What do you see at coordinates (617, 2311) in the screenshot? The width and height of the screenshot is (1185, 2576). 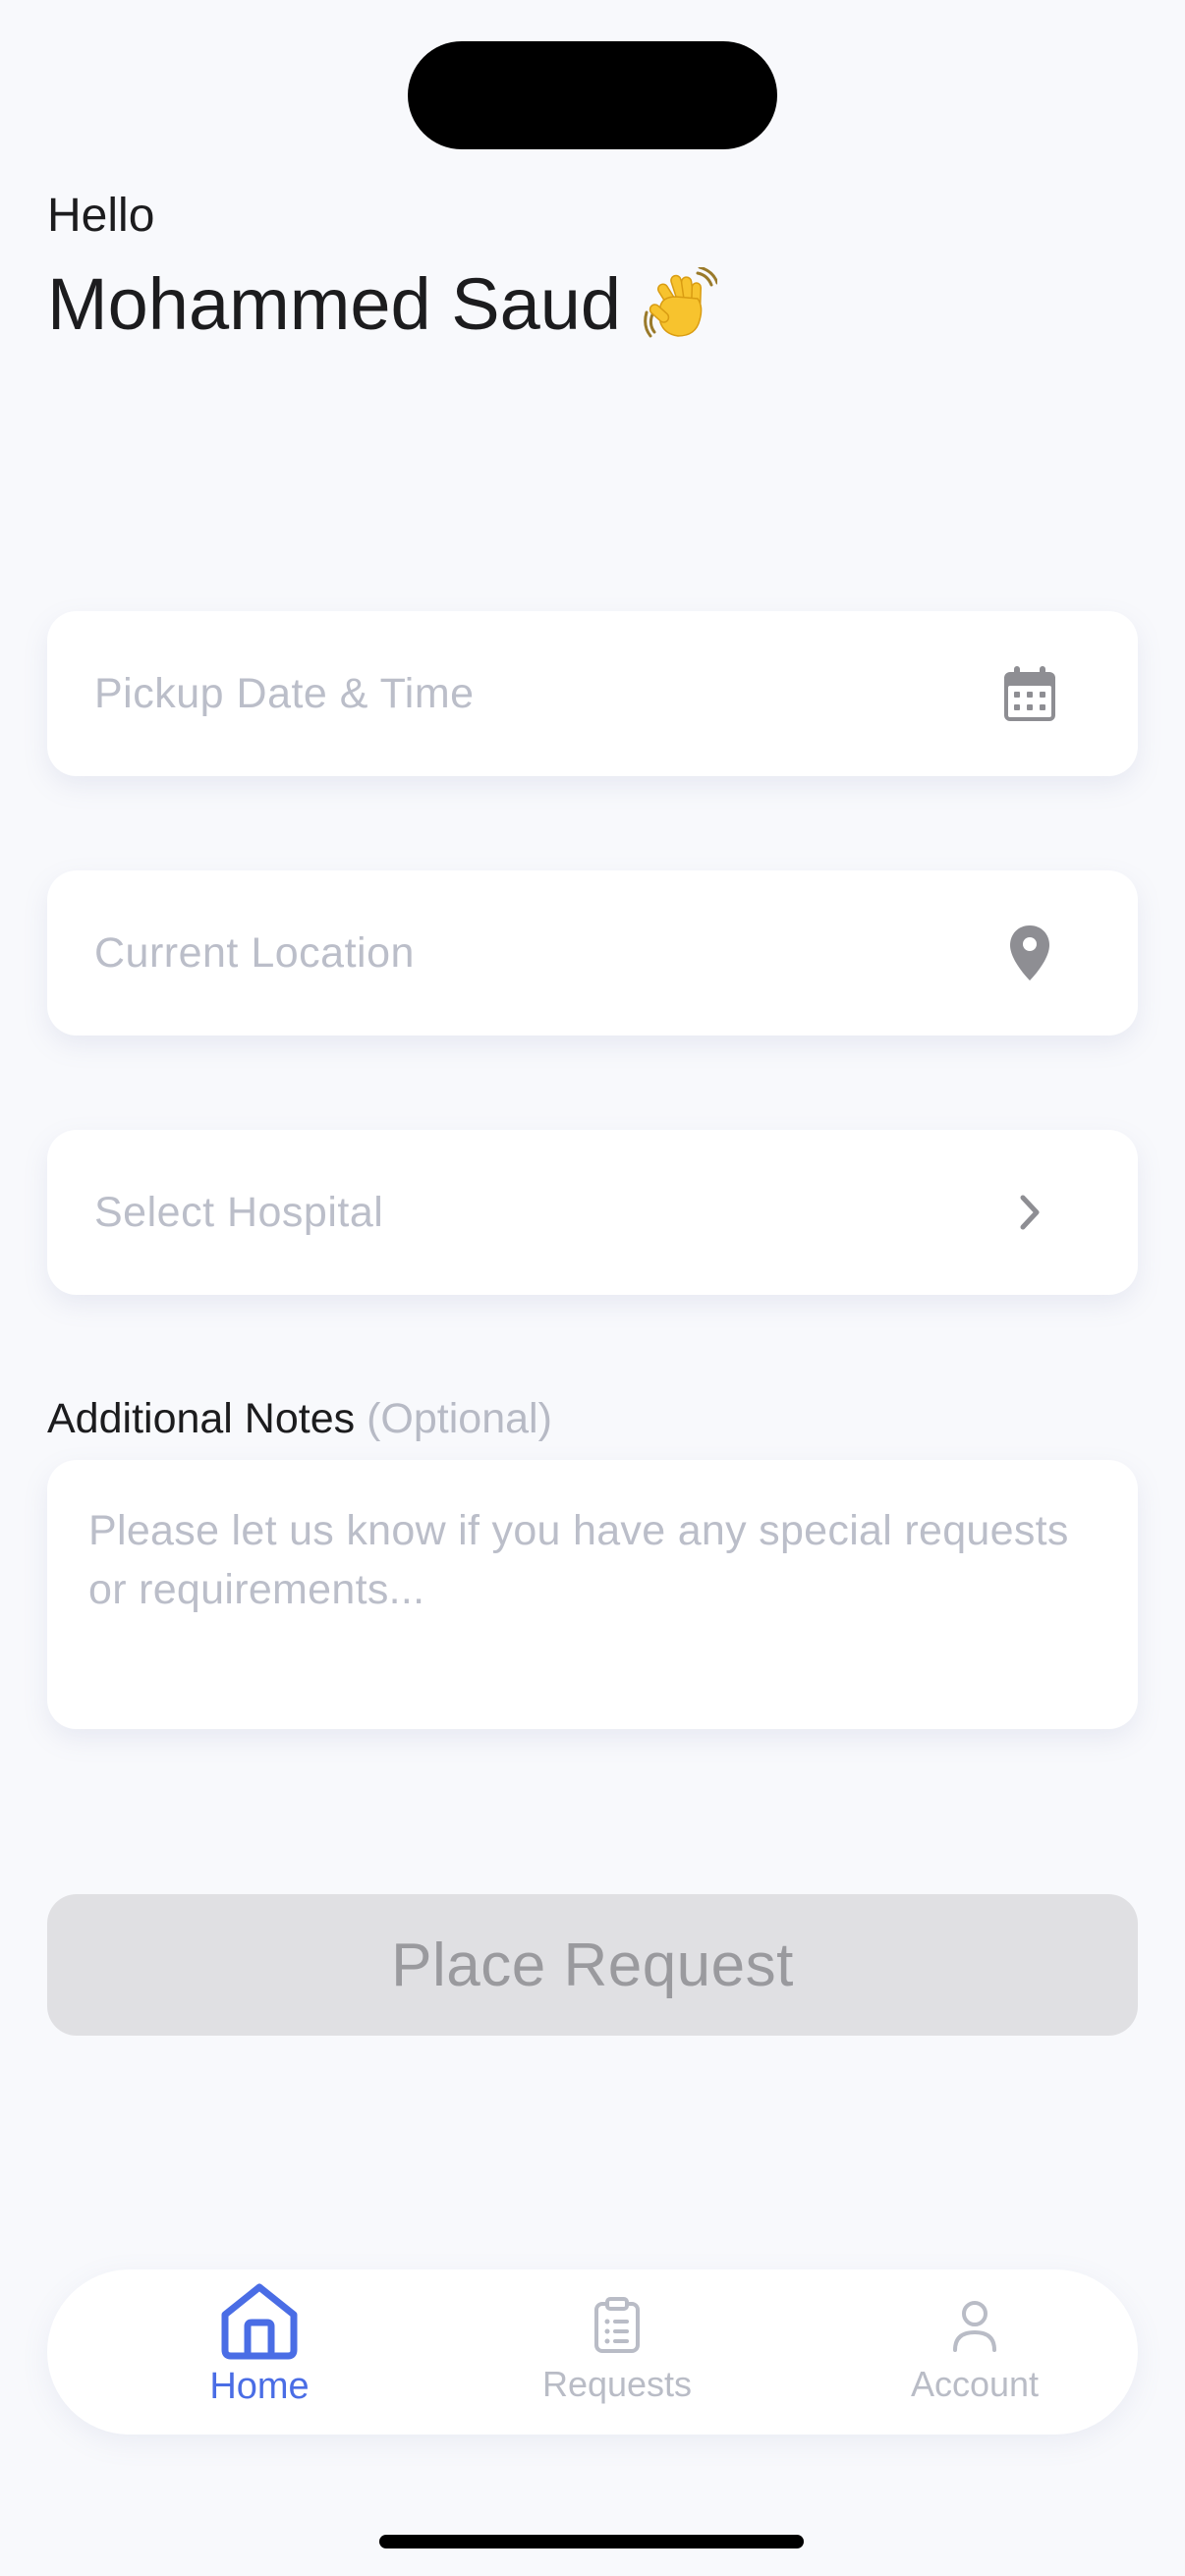 I see `clipboard-icon` at bounding box center [617, 2311].